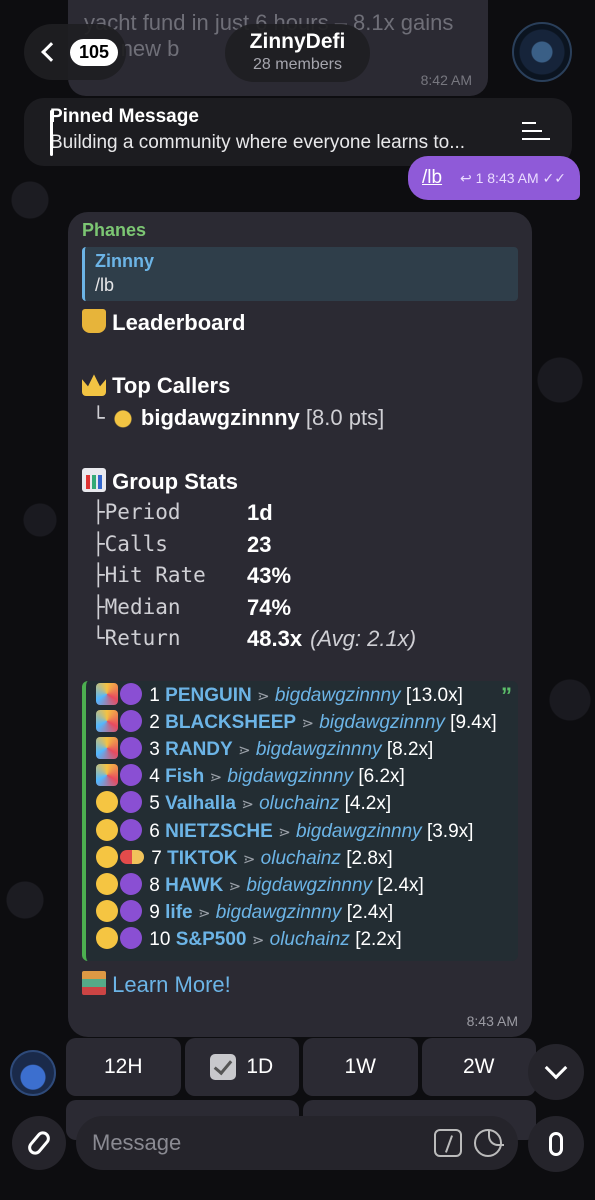  Describe the element at coordinates (300, 274) in the screenshot. I see `reply-quote: Zinnny /lb` at that location.